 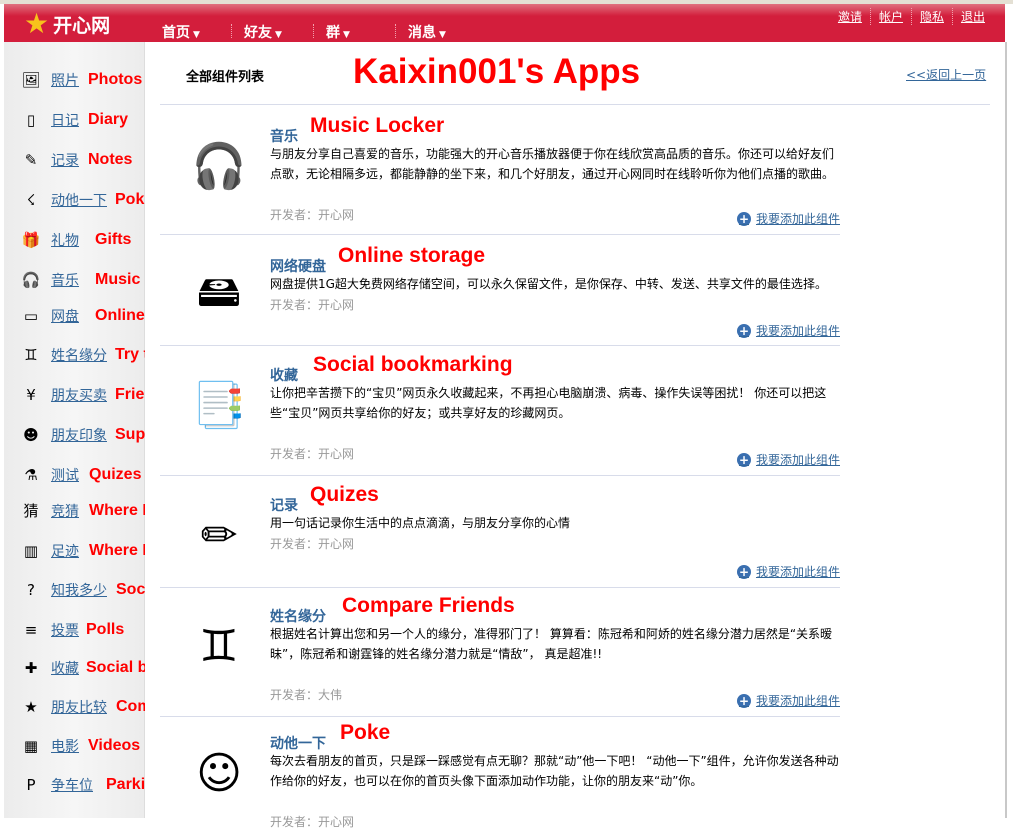 What do you see at coordinates (37, 23) in the screenshot?
I see `star-logo-icon: ★` at bounding box center [37, 23].